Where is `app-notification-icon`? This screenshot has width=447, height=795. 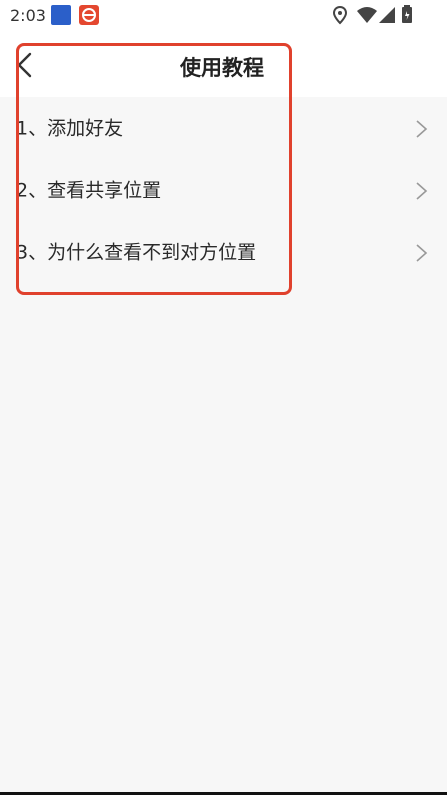 app-notification-icon is located at coordinates (61, 15).